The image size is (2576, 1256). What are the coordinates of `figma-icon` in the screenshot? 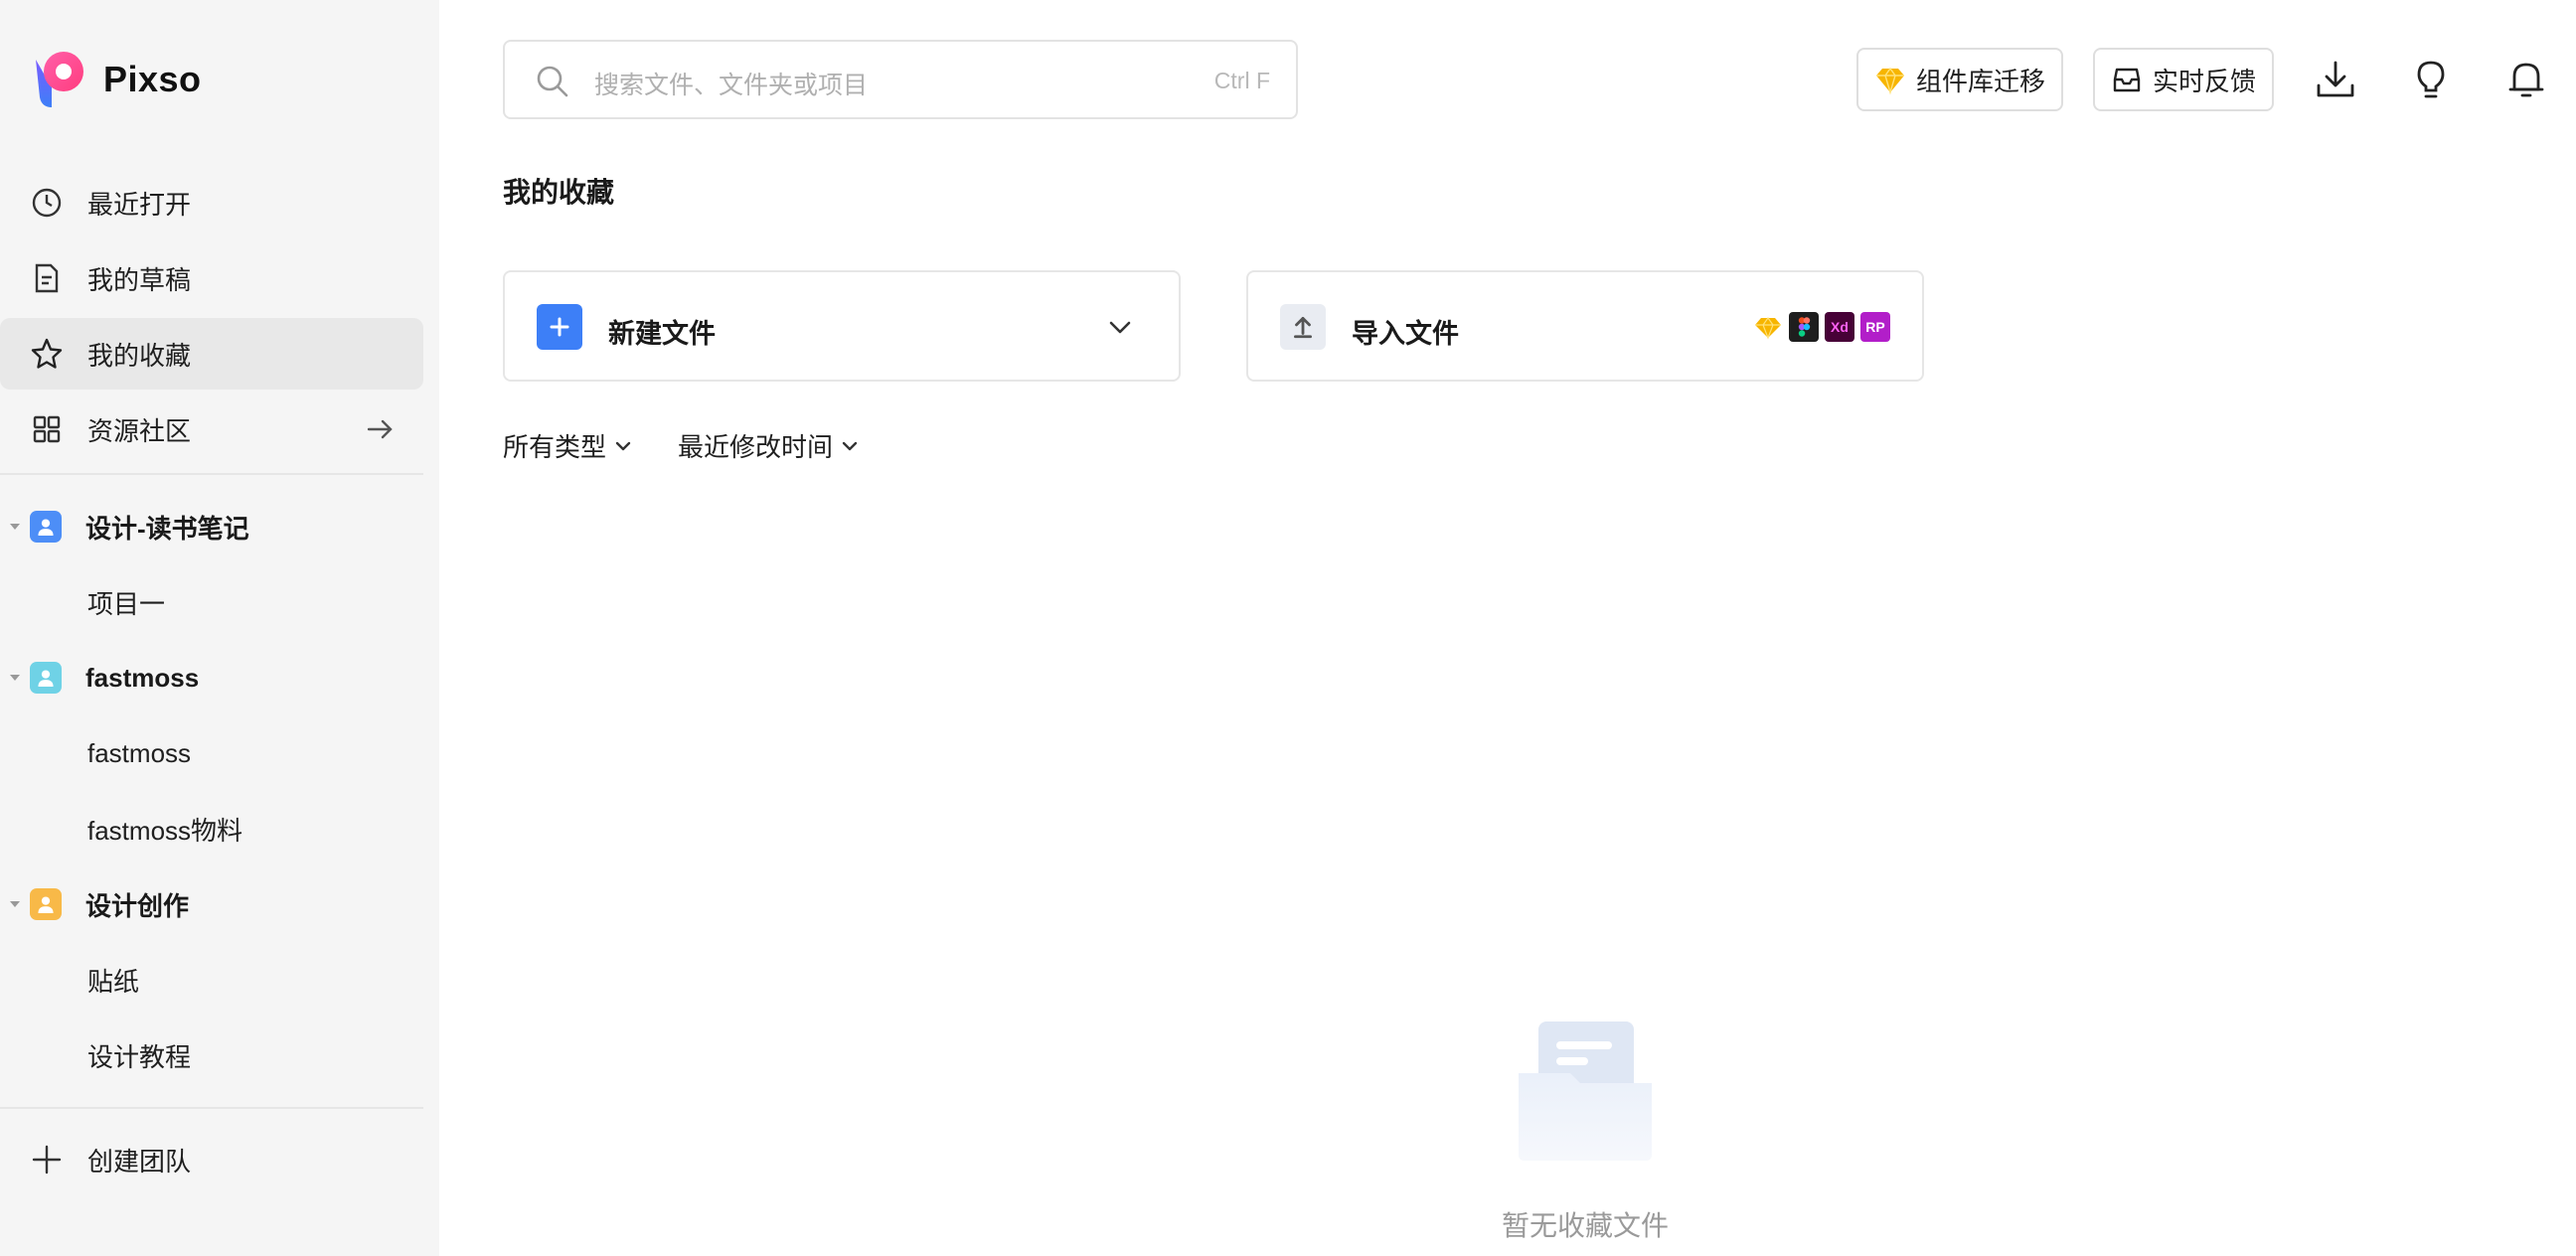 It's located at (1804, 327).